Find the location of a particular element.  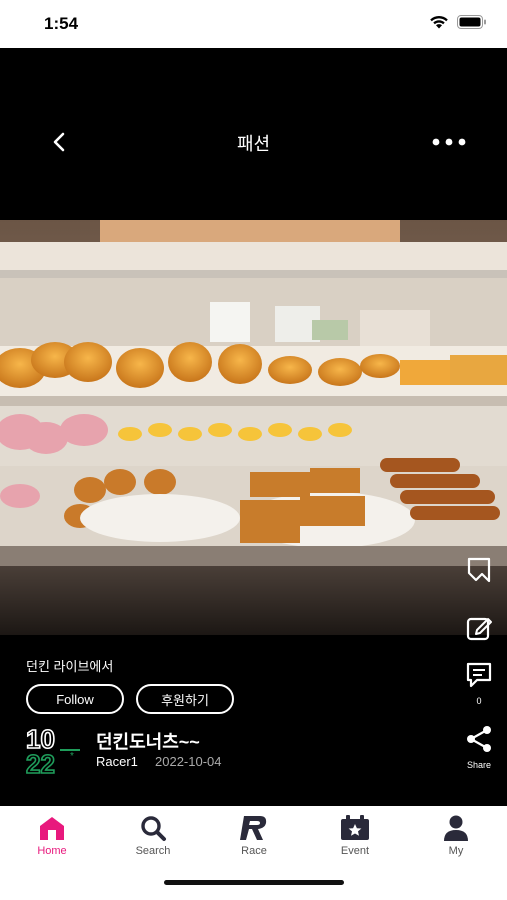

share-icon is located at coordinates (479, 739).